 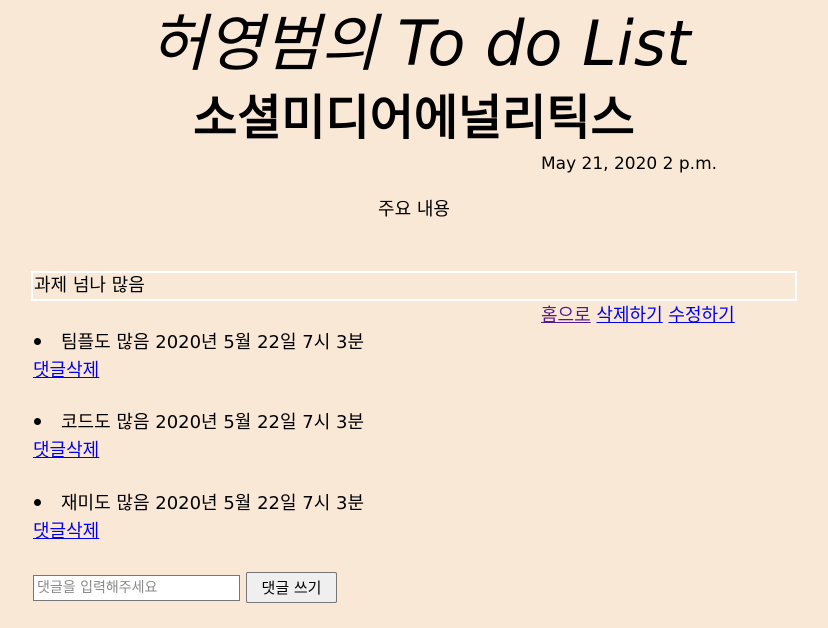 What do you see at coordinates (212, 503) in the screenshot?
I see `comment-text: 재미도 많음 2020년 5월 22일 7시 3분` at bounding box center [212, 503].